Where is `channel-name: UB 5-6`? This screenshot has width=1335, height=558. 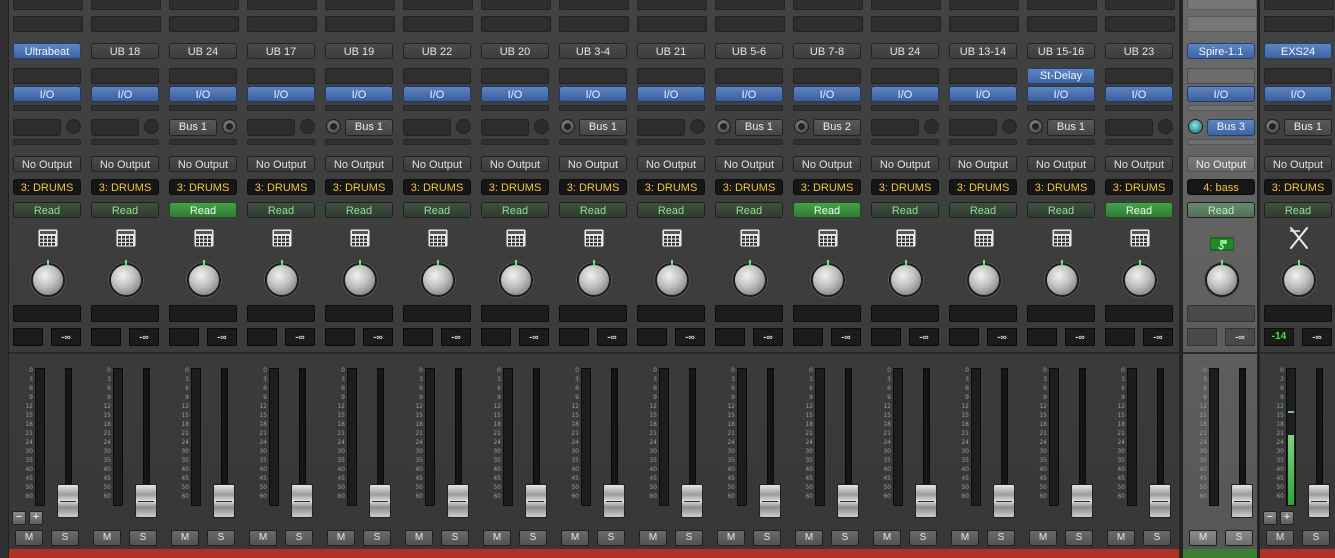 channel-name: UB 5-6 is located at coordinates (749, 51).